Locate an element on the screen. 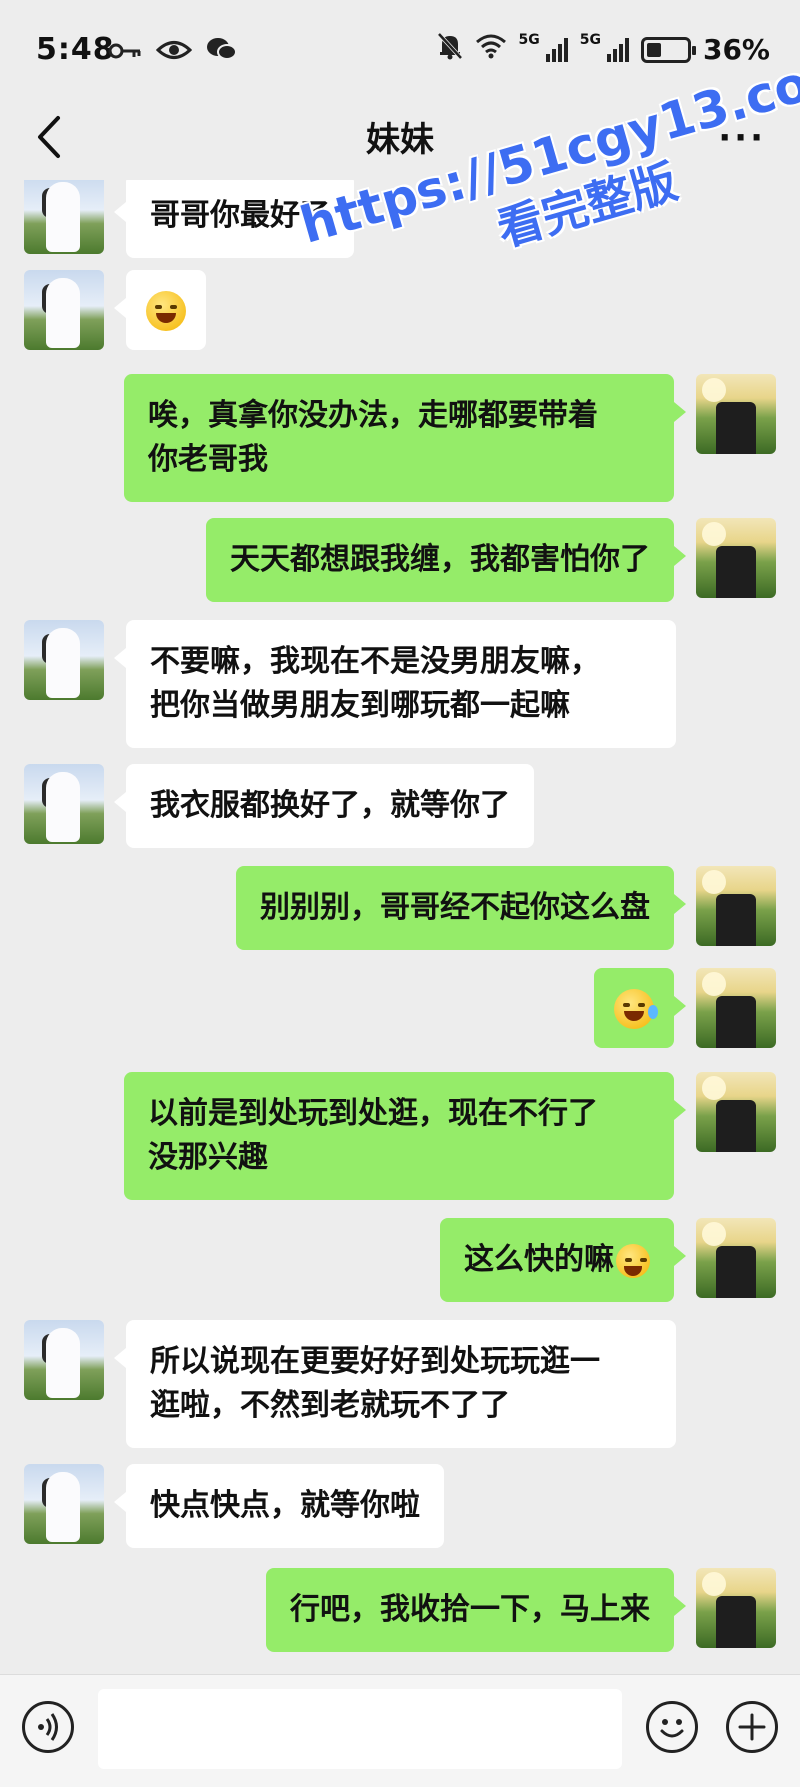 This screenshot has width=800, height=1787. message-bubble: 我衣服都换好了，就等你了 is located at coordinates (324, 806).